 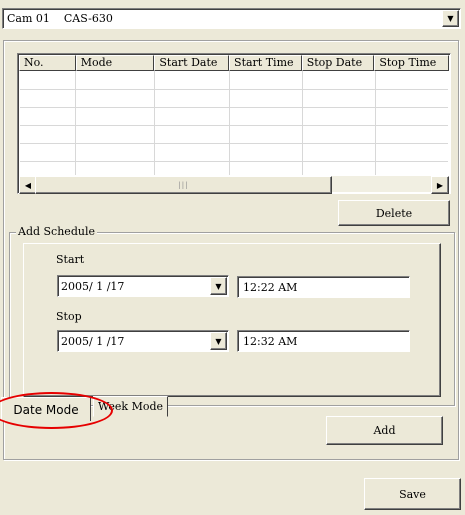 I want to click on start-time-value: 12:22 AM, so click(x=270, y=287).